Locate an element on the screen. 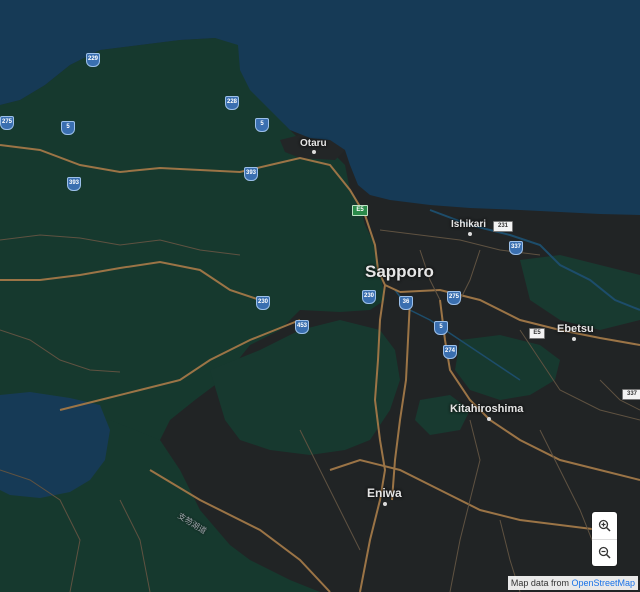 The height and width of the screenshot is (592, 640). place-dot-ebetsu is located at coordinates (574, 339).